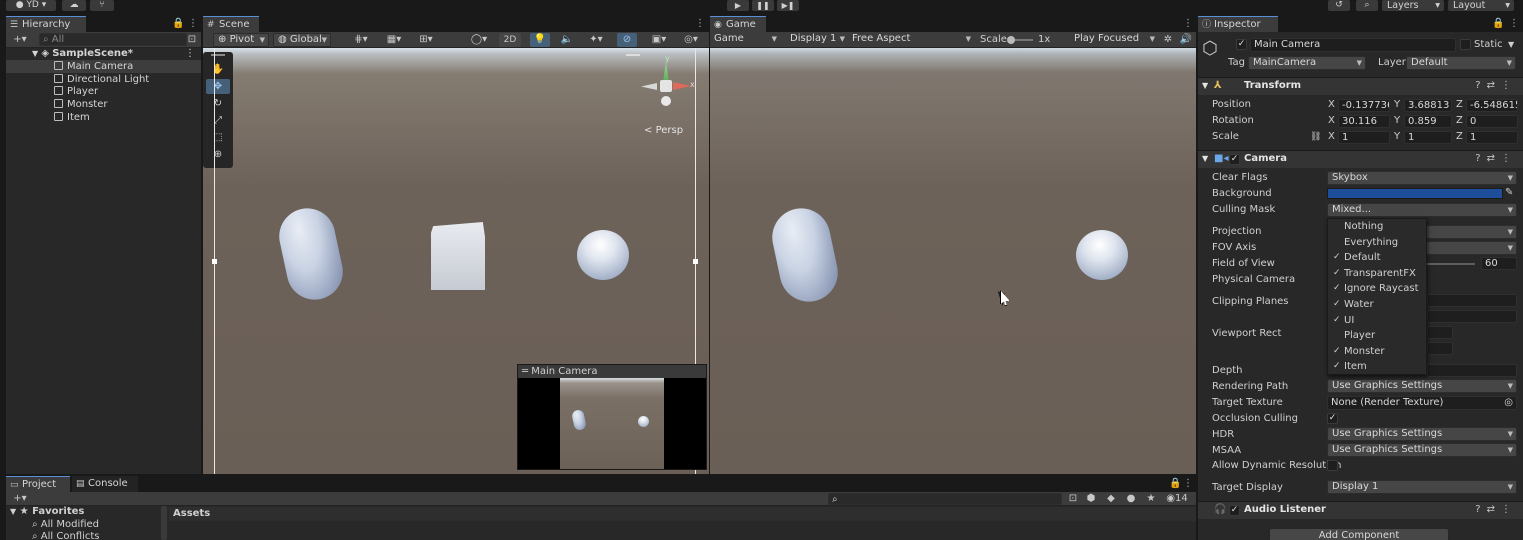 The width and height of the screenshot is (1523, 540). What do you see at coordinates (1011, 40) in the screenshot?
I see `scale-slider-thumb` at bounding box center [1011, 40].